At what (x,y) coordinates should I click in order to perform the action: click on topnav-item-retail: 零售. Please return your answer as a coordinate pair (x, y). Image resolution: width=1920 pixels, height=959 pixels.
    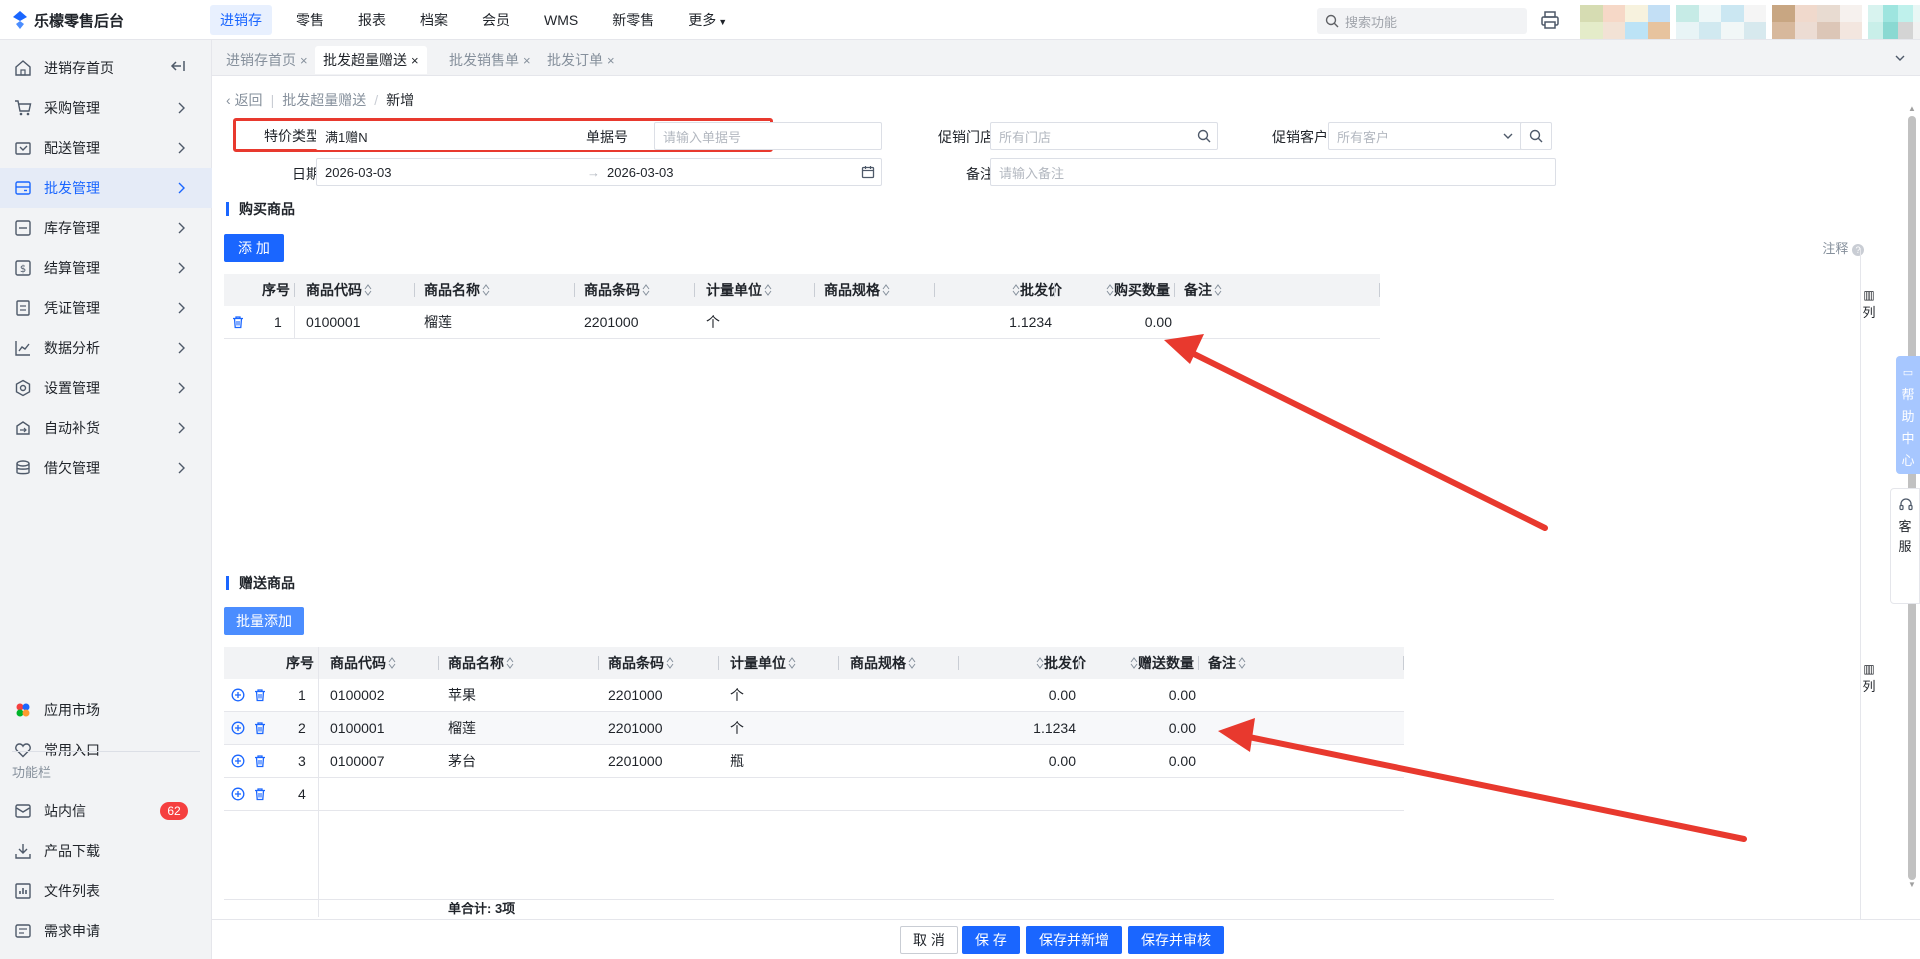
    Looking at the image, I should click on (310, 20).